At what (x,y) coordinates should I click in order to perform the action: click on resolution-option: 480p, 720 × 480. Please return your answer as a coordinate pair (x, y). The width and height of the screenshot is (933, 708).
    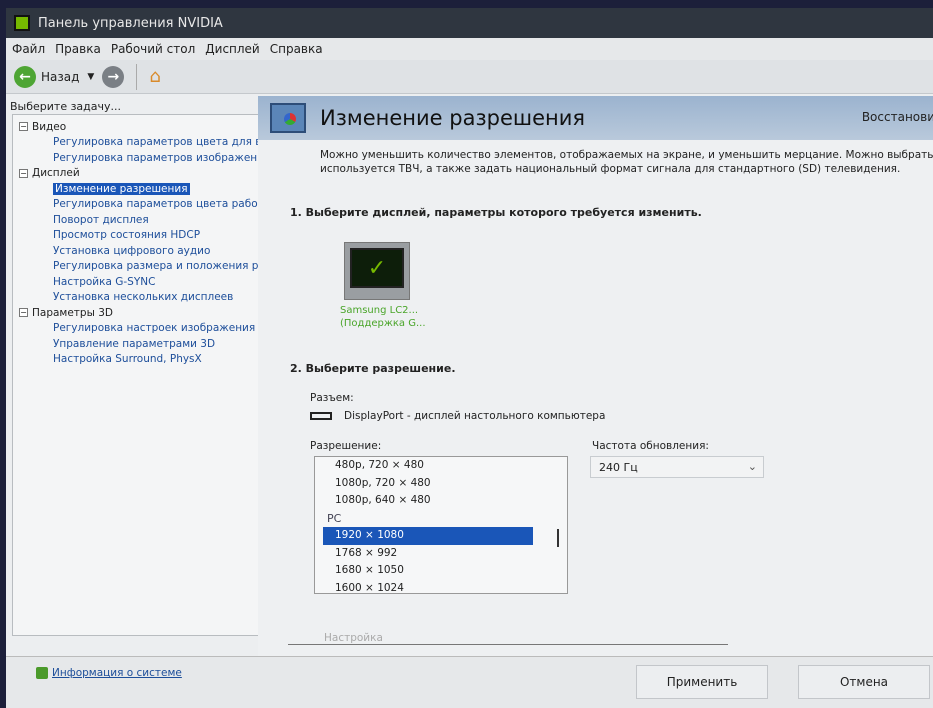
    Looking at the image, I should click on (441, 466).